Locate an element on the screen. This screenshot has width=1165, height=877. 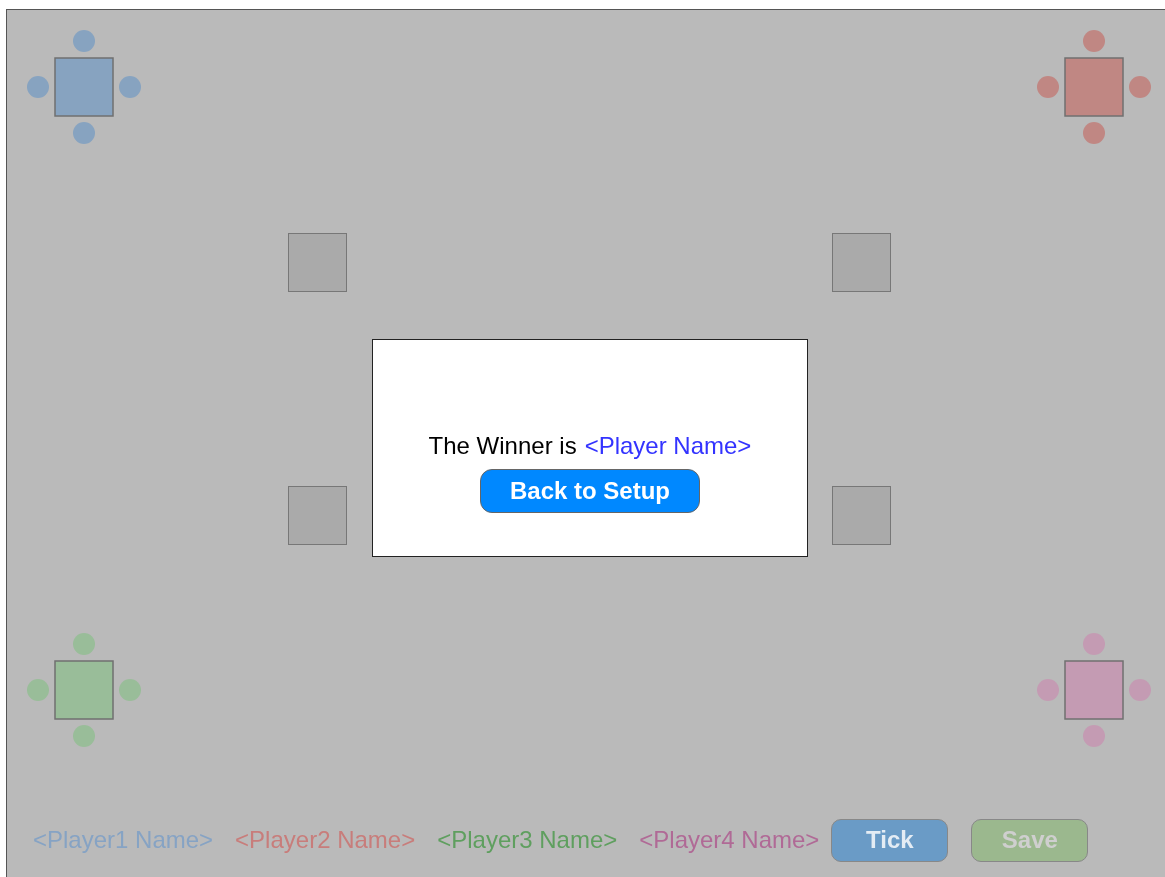
back-to-setup-button: Back to Setup is located at coordinates (590, 491).